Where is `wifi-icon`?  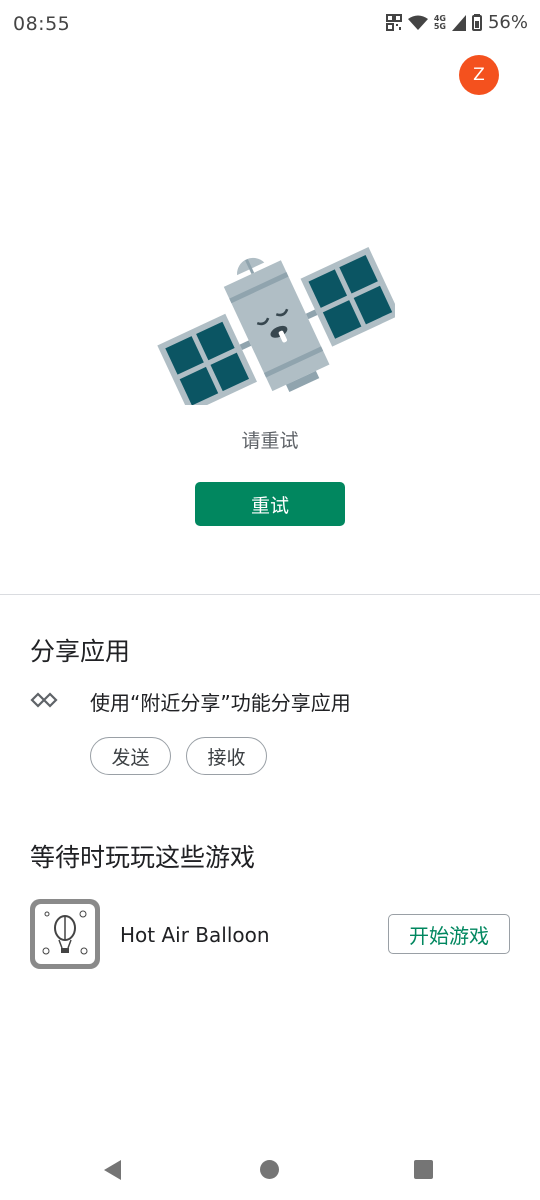 wifi-icon is located at coordinates (417, 22).